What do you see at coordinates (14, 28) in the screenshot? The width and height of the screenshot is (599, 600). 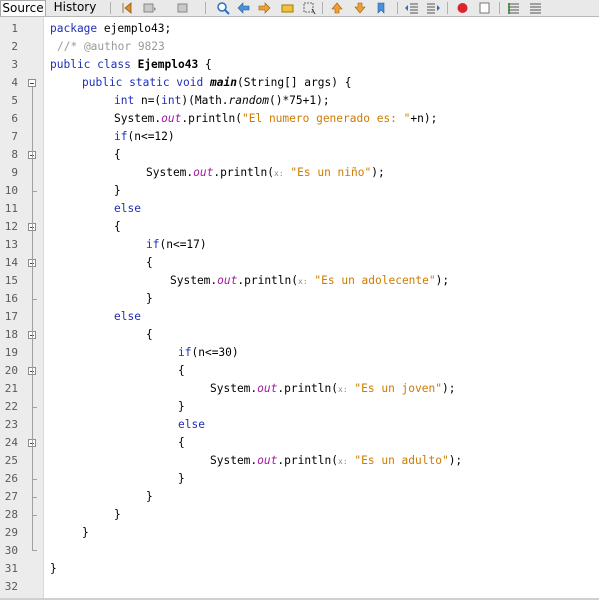 I see `line-number: 1` at bounding box center [14, 28].